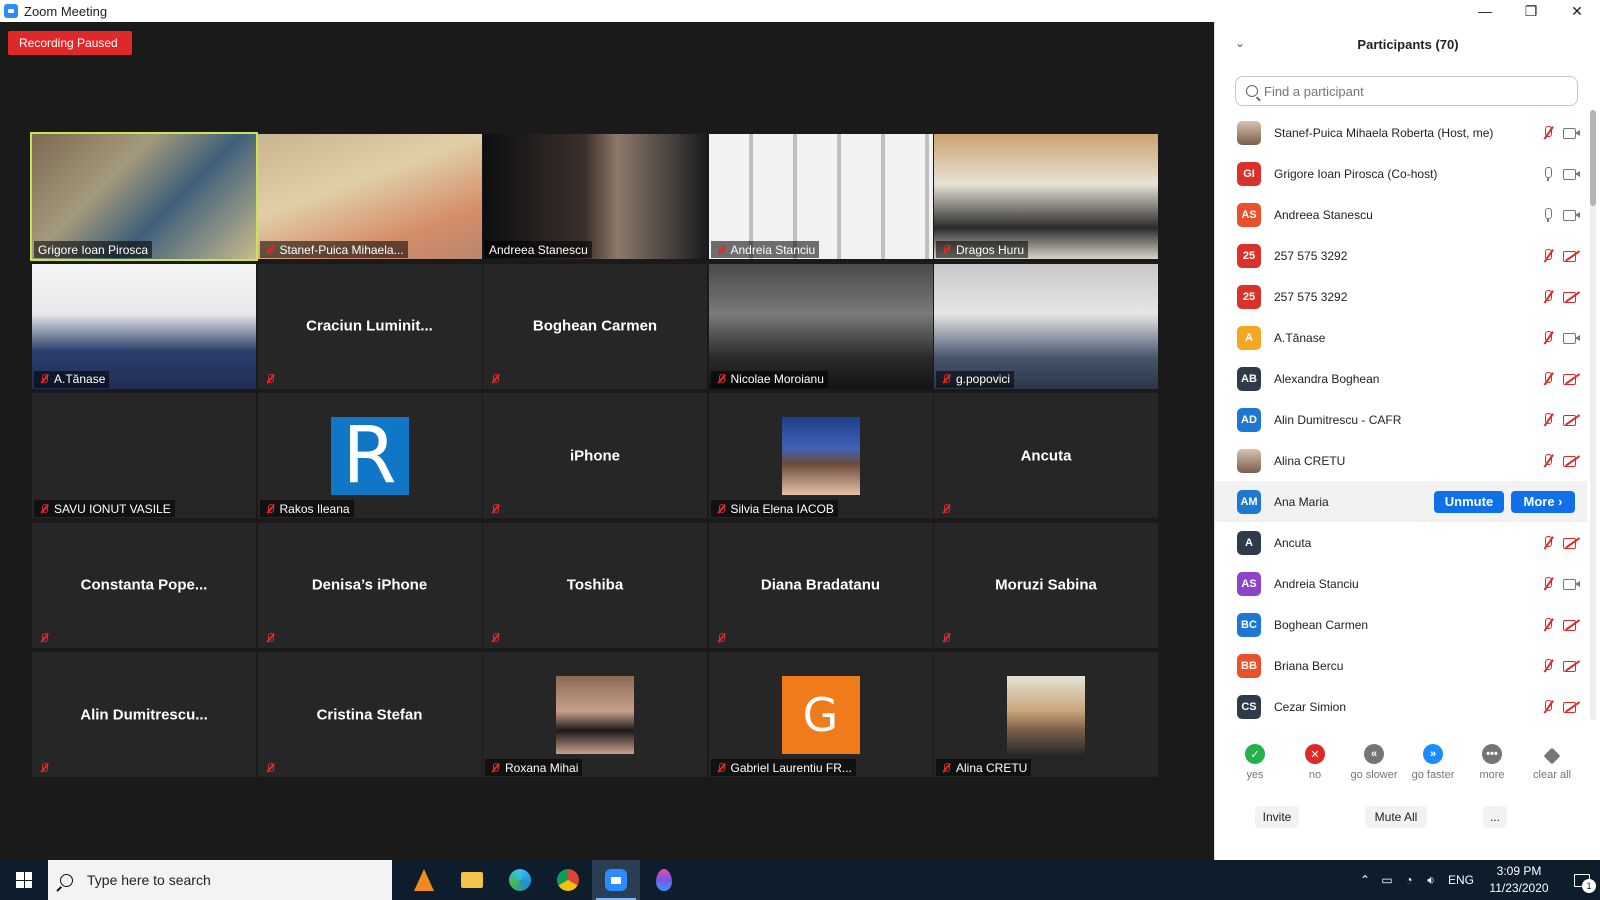 This screenshot has height=900, width=1600. What do you see at coordinates (1593, 415) in the screenshot?
I see `participant-list-scrollbar` at bounding box center [1593, 415].